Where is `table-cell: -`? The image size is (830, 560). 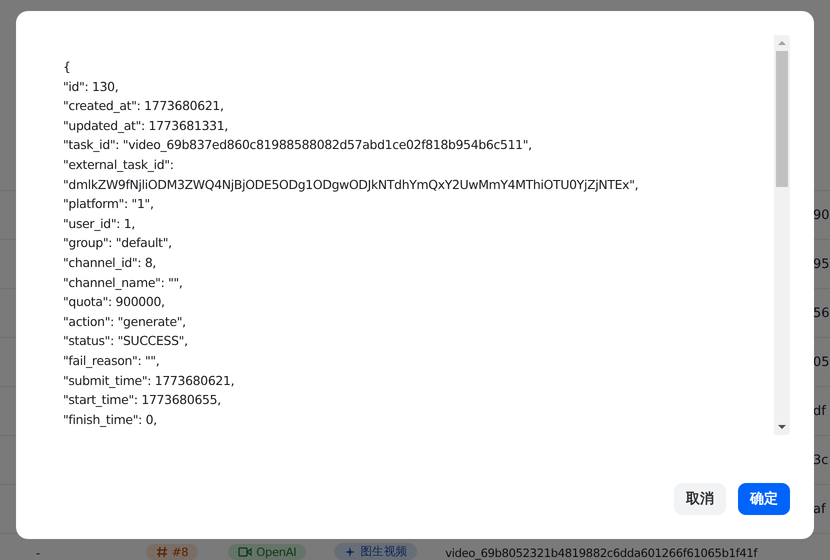
table-cell: - is located at coordinates (38, 553).